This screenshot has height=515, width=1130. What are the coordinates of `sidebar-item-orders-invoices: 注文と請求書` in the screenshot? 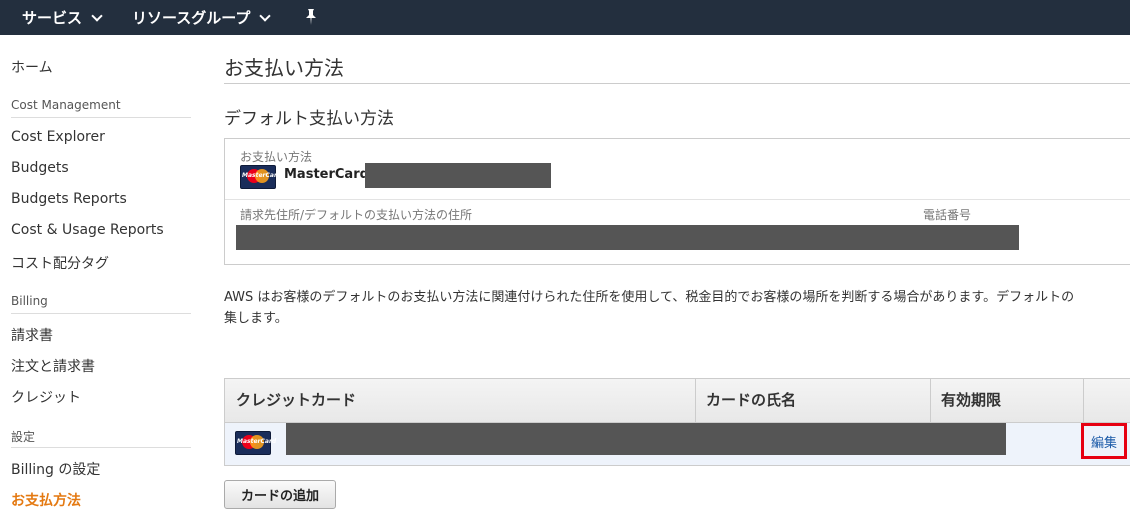 It's located at (53, 366).